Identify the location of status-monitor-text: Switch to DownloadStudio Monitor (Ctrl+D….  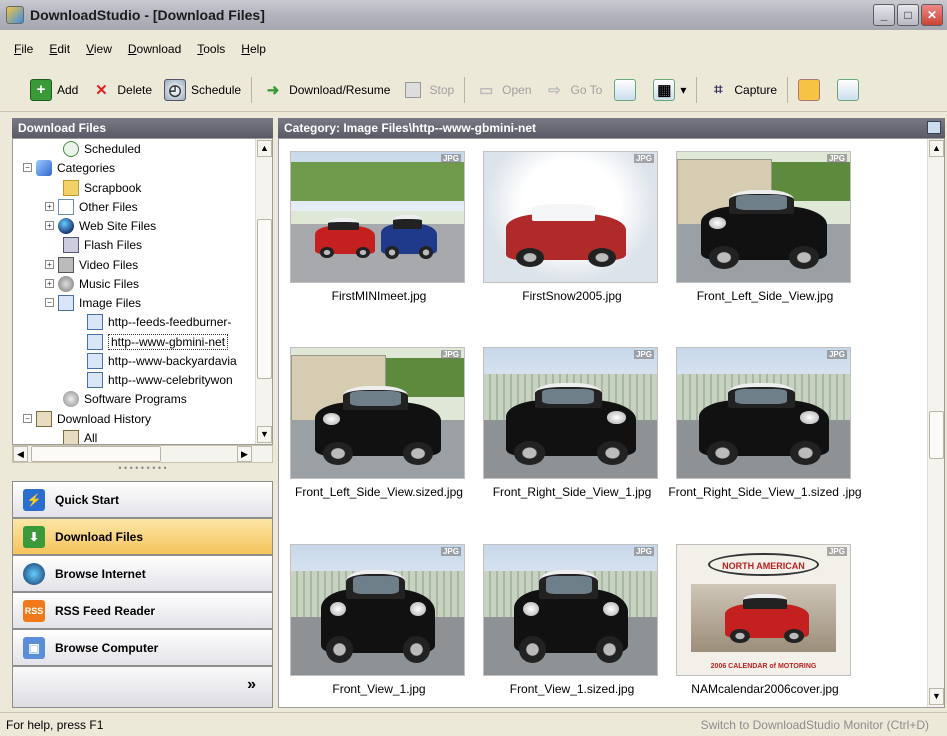
(815, 725).